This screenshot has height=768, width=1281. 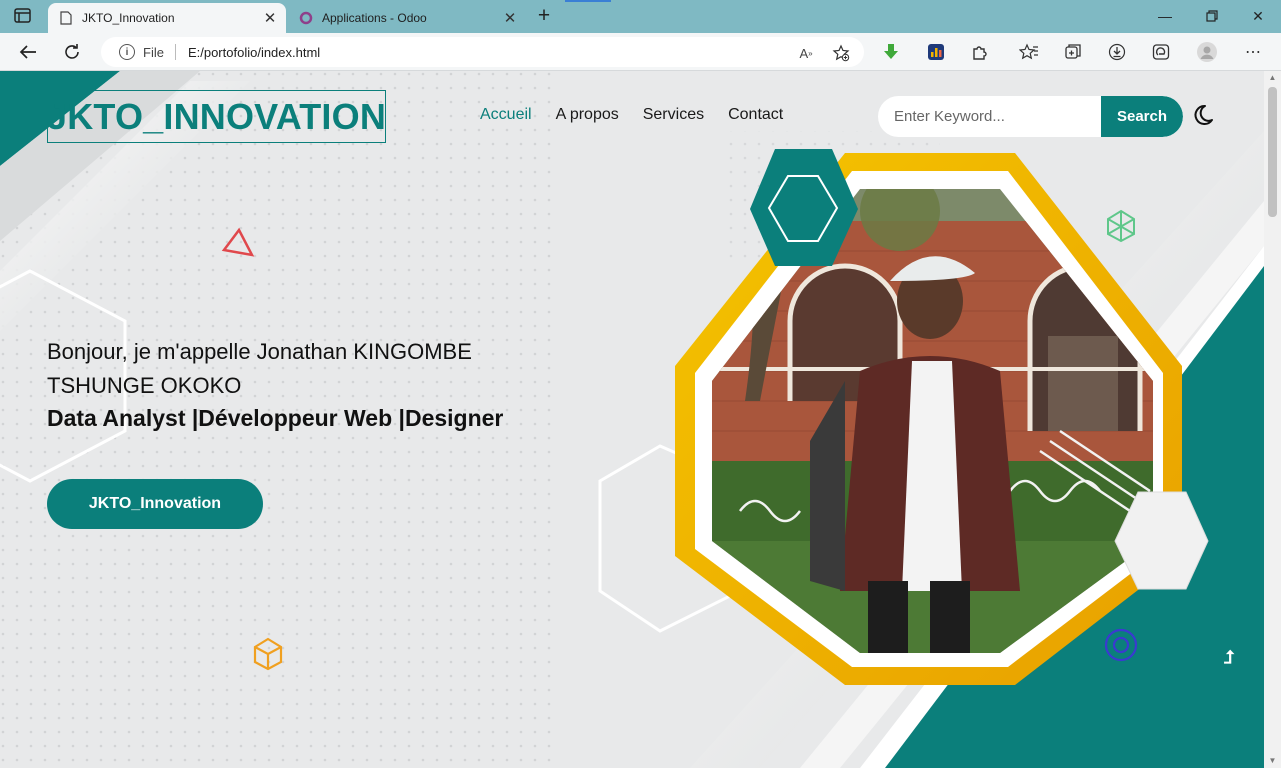 What do you see at coordinates (127, 52) in the screenshot?
I see `info-icon: i` at bounding box center [127, 52].